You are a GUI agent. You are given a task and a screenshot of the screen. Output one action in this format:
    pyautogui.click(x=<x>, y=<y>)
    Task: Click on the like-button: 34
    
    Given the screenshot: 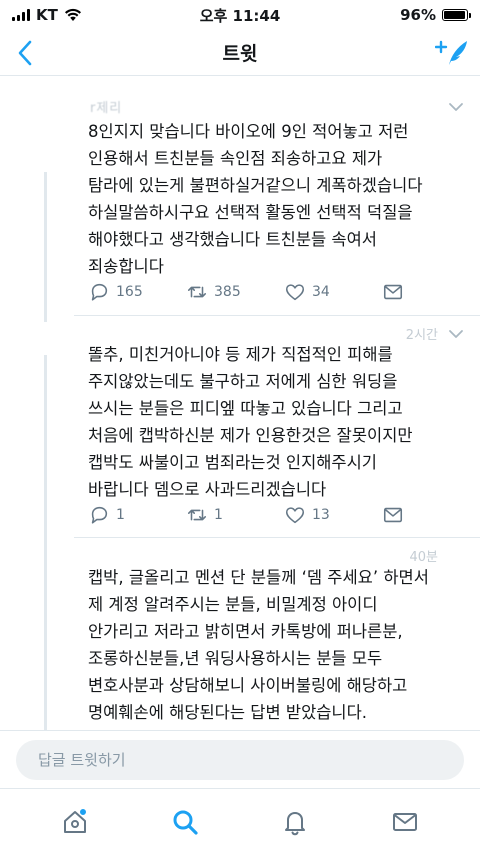 What is the action you would take?
    pyautogui.click(x=333, y=292)
    